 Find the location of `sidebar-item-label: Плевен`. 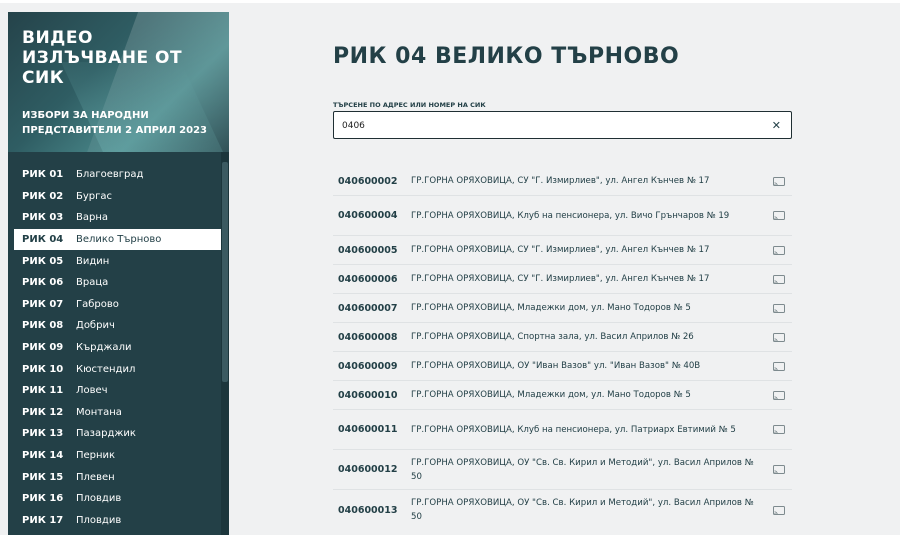

sidebar-item-label: Плевен is located at coordinates (95, 477).